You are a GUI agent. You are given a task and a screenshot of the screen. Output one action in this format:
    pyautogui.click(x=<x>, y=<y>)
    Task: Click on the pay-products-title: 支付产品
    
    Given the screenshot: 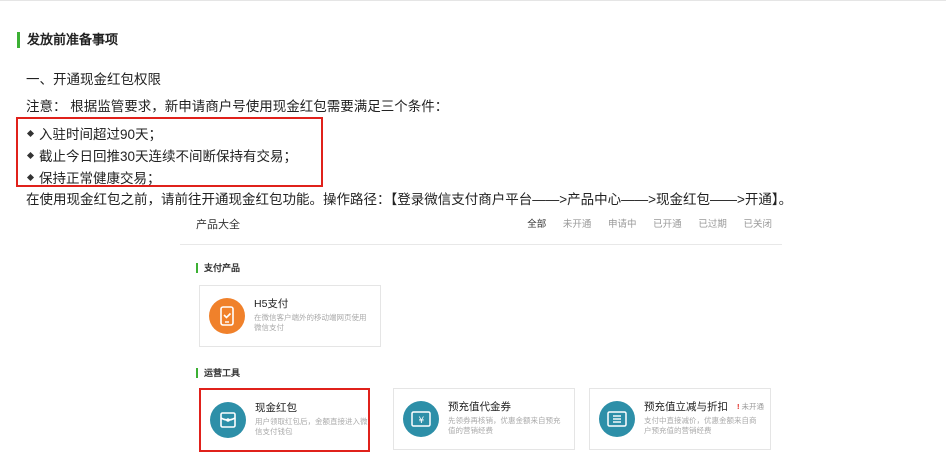 What is the action you would take?
    pyautogui.click(x=218, y=268)
    